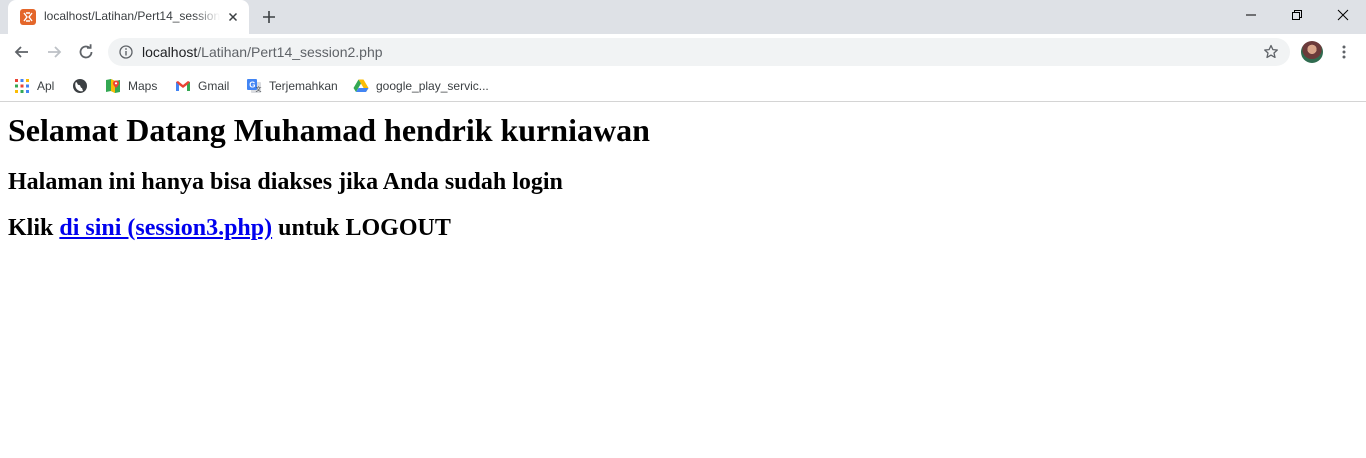  I want to click on google-drive-icon, so click(361, 85).